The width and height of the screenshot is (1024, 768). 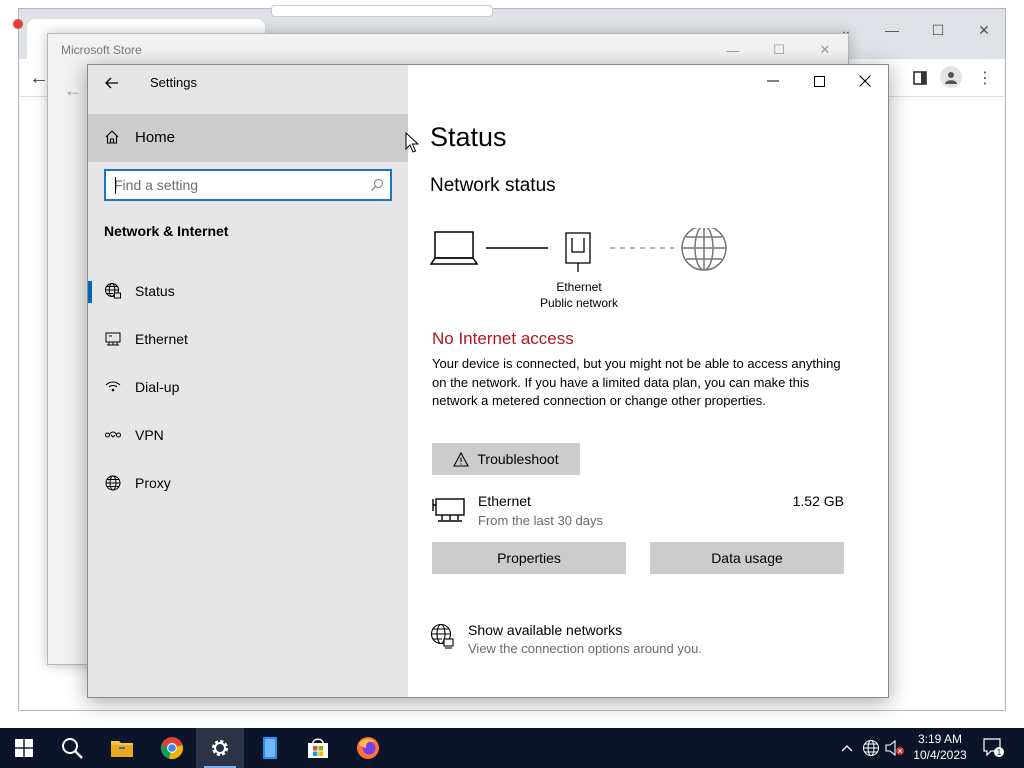 What do you see at coordinates (318, 748) in the screenshot?
I see `microsoft-store-icon` at bounding box center [318, 748].